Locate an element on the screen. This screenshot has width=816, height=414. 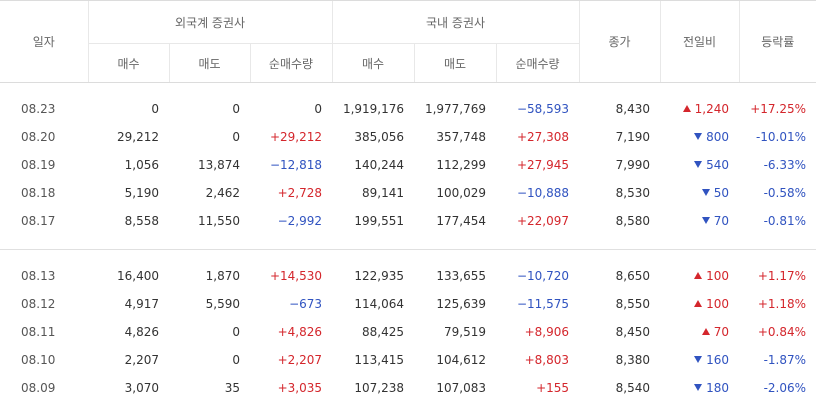
cell-close: 8,550 is located at coordinates (633, 304).